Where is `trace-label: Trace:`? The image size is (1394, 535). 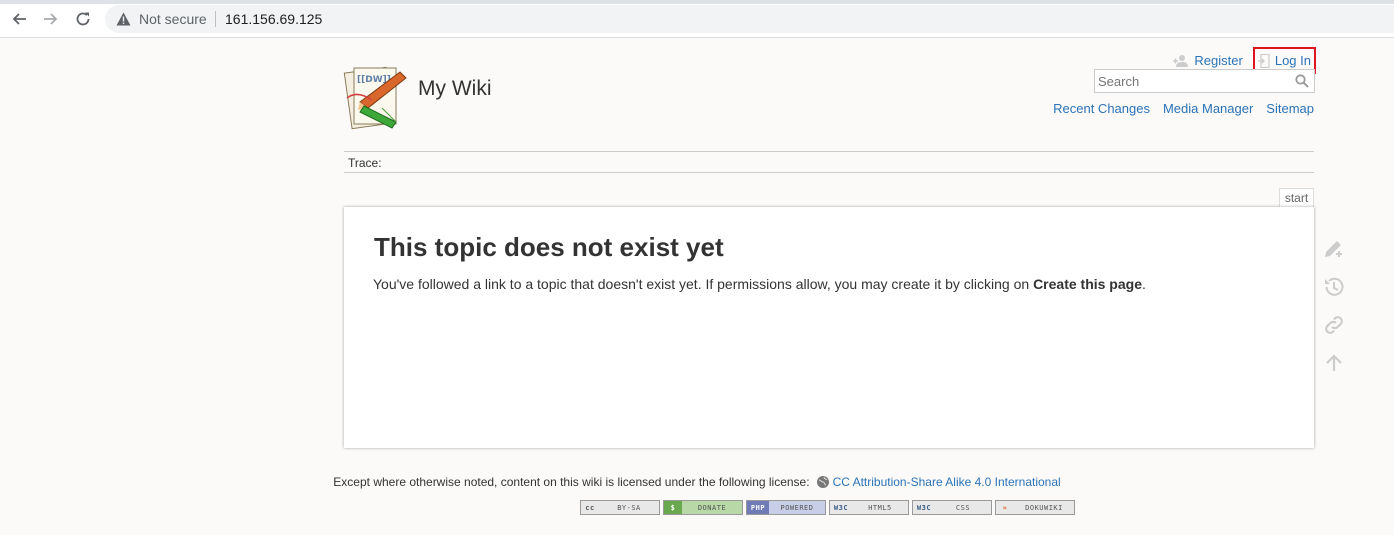
trace-label: Trace: is located at coordinates (365, 163).